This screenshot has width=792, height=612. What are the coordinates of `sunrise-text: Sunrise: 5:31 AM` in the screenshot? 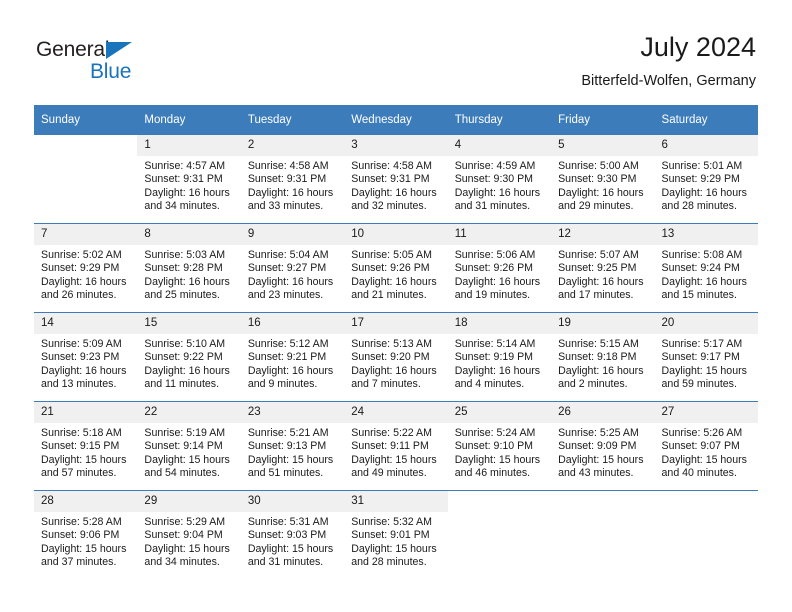 It's located at (288, 522).